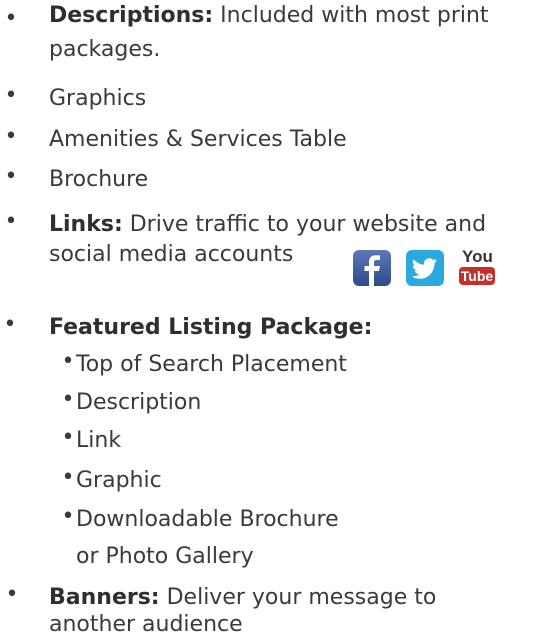 The height and width of the screenshot is (643, 550). Describe the element at coordinates (171, 254) in the screenshot. I see `item-text-line2: social media accounts` at that location.